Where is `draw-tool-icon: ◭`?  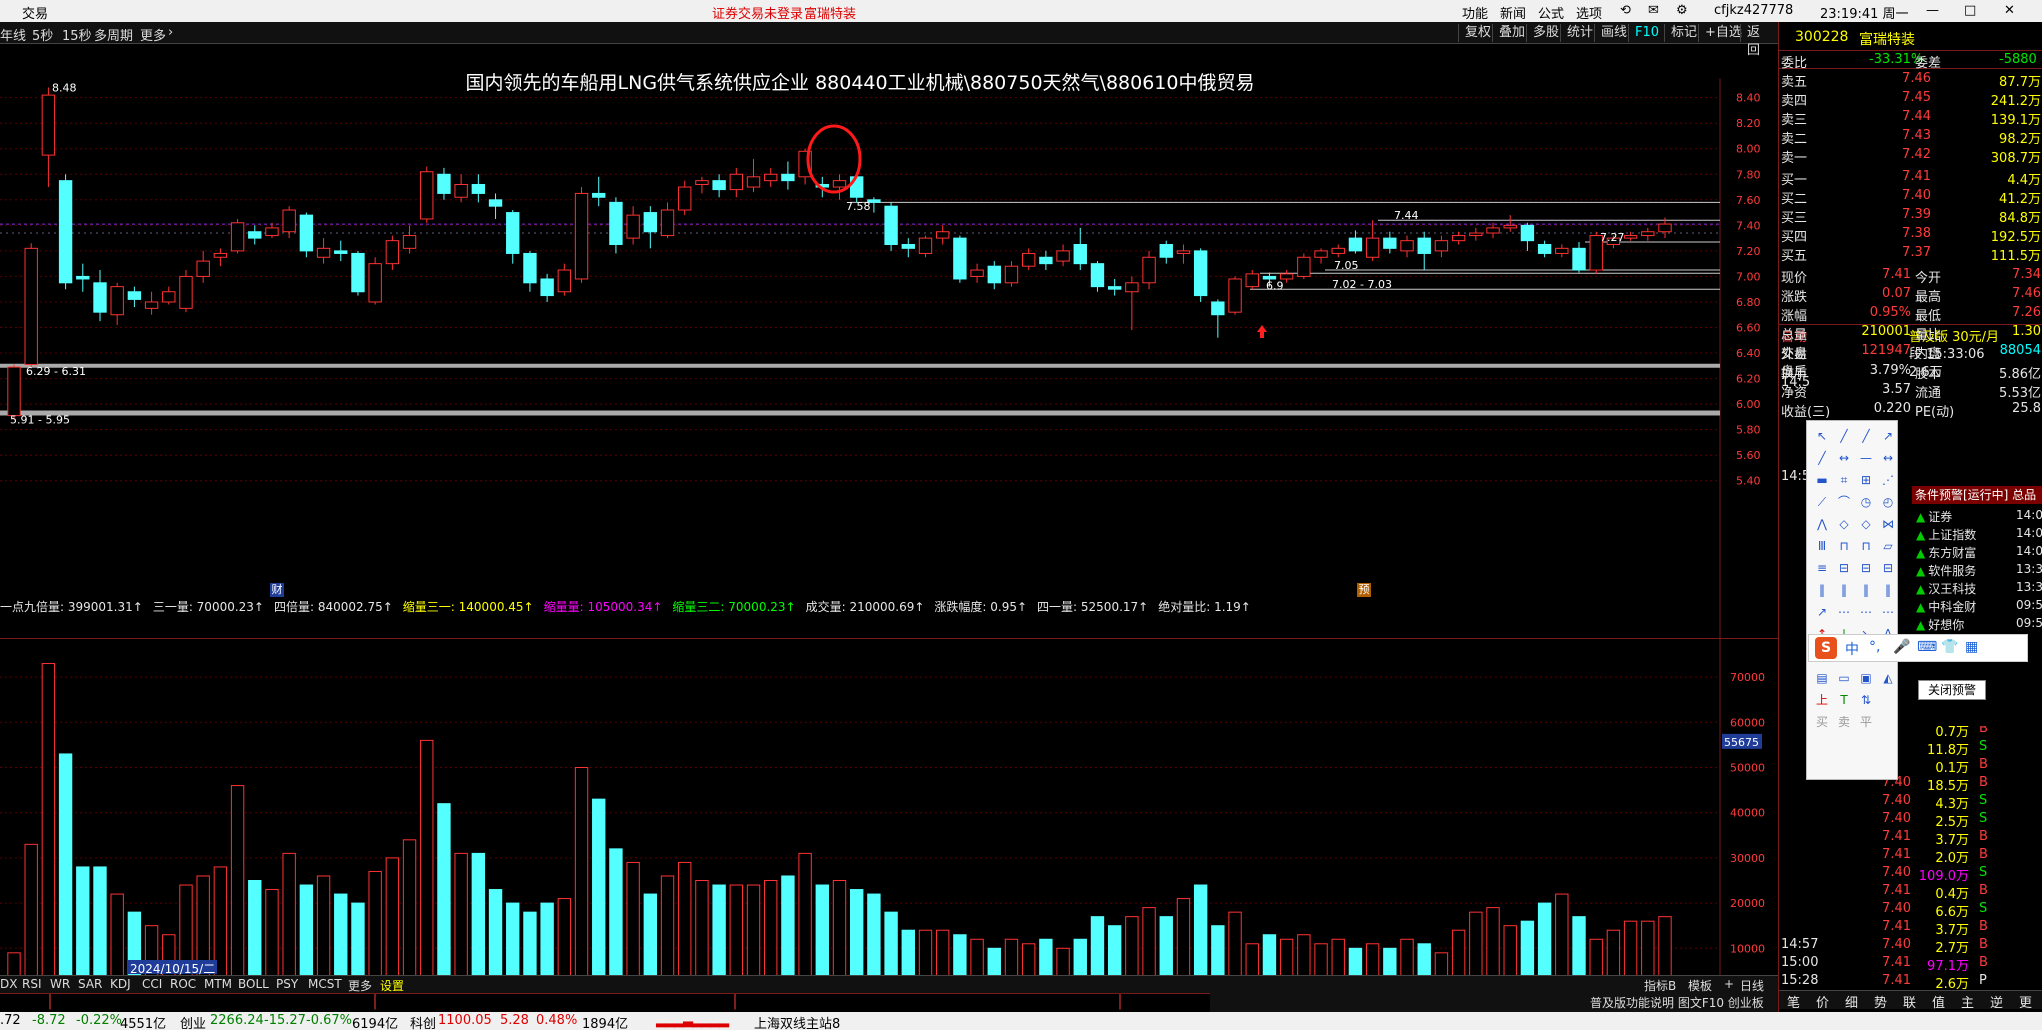 draw-tool-icon: ◭ is located at coordinates (1888, 678).